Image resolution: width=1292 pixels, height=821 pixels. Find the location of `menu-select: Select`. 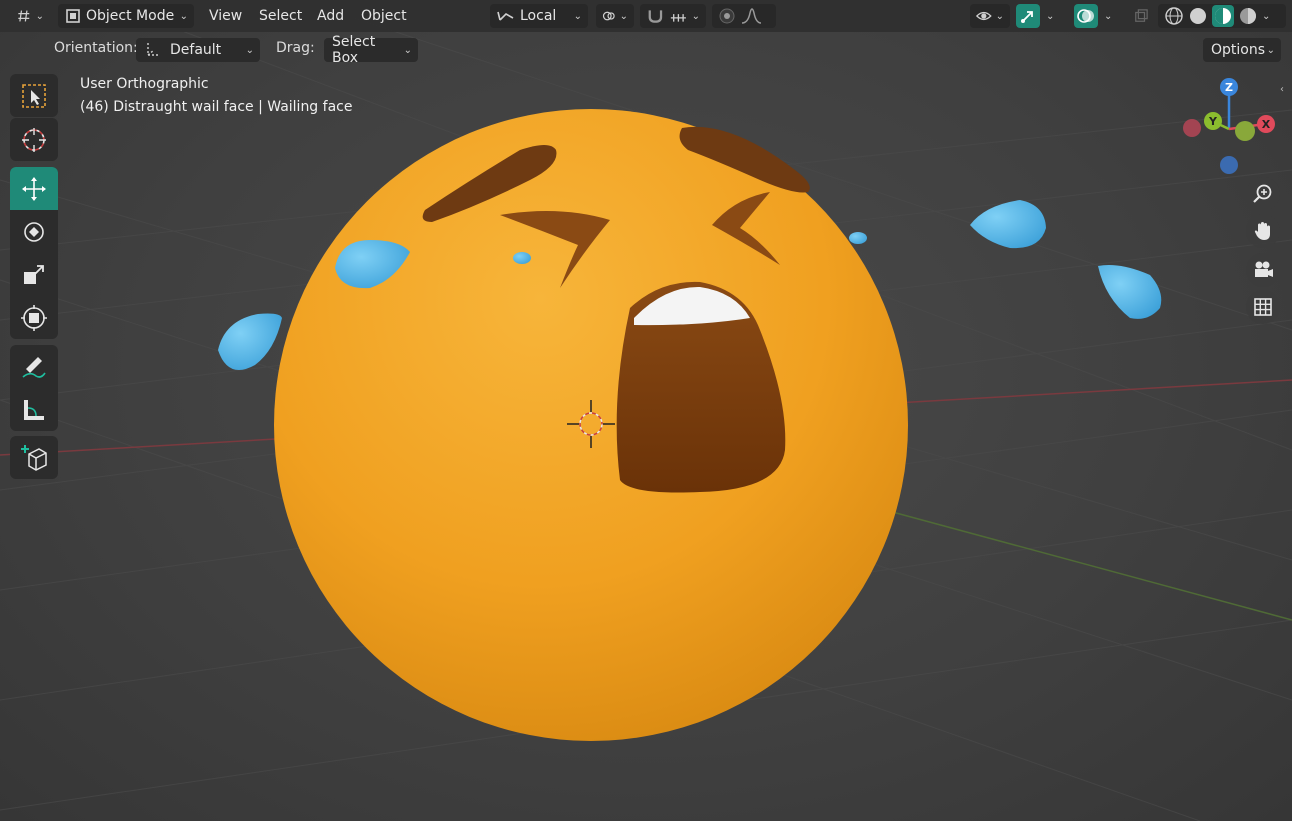

menu-select: Select is located at coordinates (280, 16).